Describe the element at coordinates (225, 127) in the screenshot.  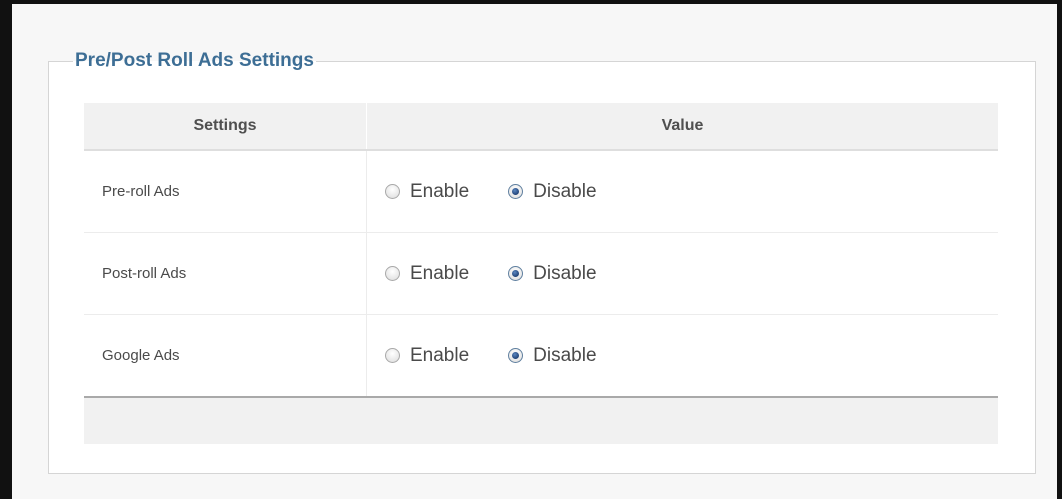
I see `column-header-settings: Settings` at that location.